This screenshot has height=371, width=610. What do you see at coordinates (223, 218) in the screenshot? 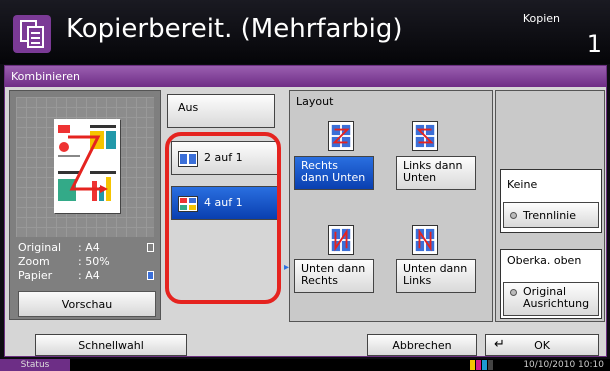
I see `selection-highlight` at bounding box center [223, 218].